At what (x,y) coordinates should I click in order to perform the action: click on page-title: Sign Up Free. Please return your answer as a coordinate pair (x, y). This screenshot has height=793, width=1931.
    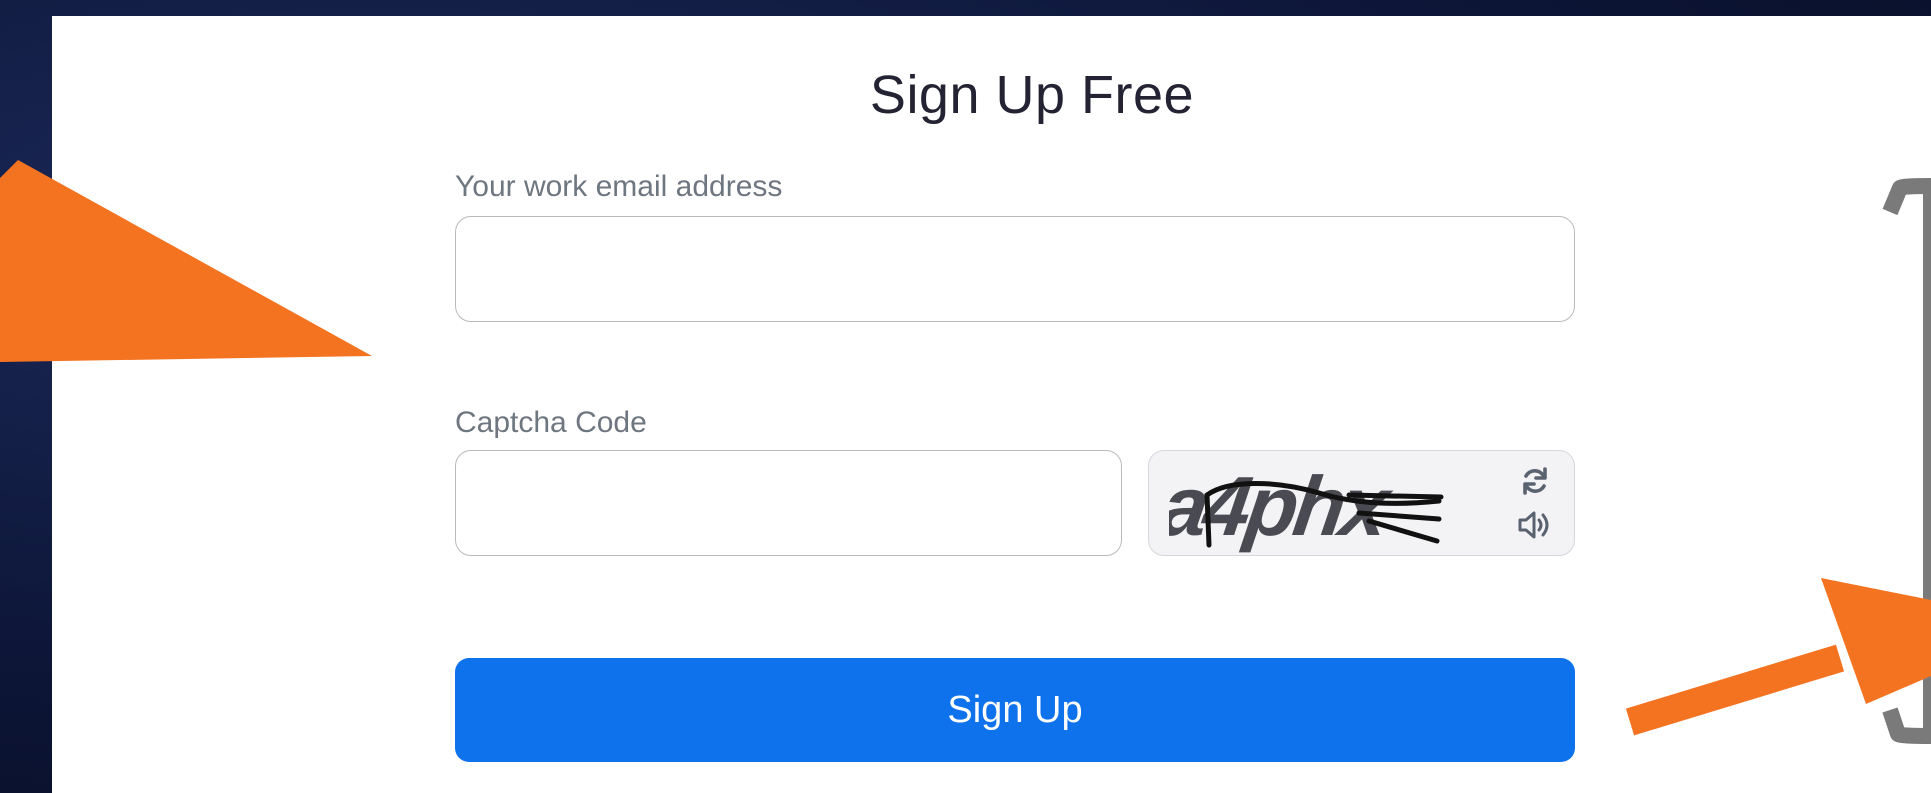
    Looking at the image, I should click on (1032, 95).